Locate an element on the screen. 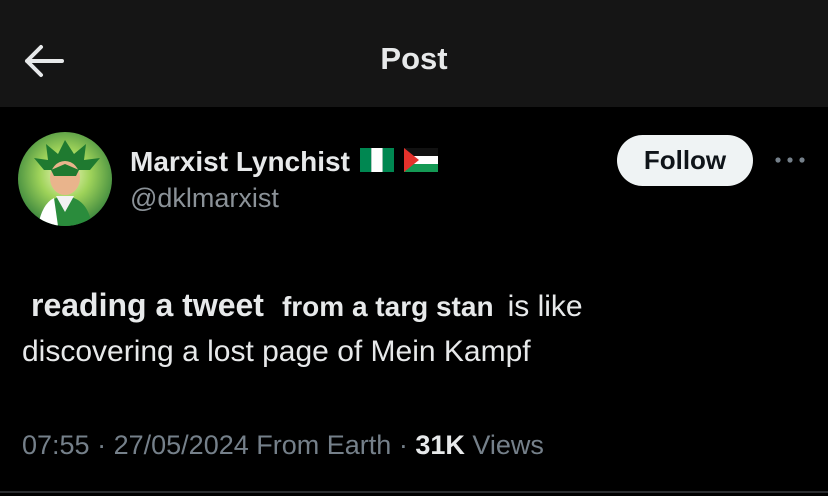  avatar-image is located at coordinates (65, 179).